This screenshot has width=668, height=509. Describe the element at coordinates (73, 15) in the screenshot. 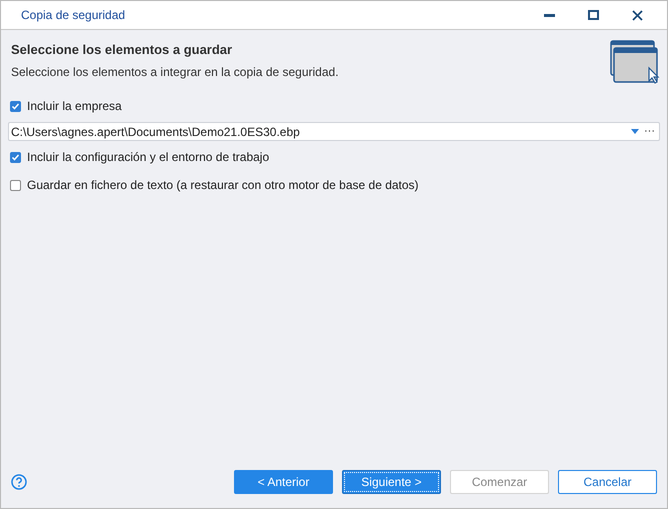

I see `window-title: Copia de seguridad` at that location.